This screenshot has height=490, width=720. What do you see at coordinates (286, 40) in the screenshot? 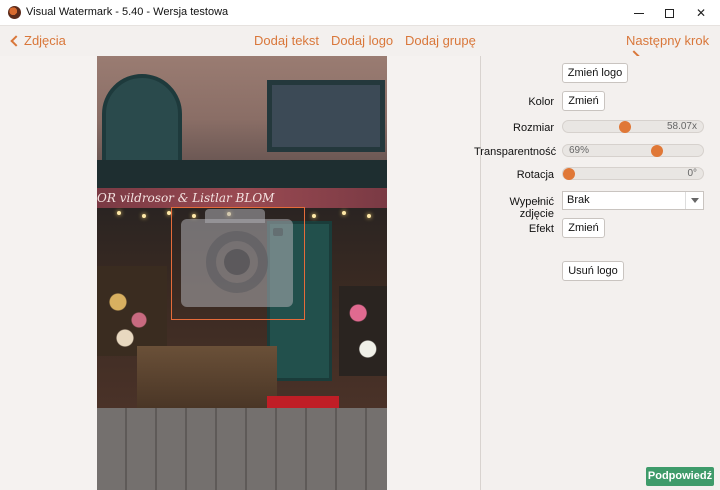
I see `add-text-link: Dodaj tekst` at bounding box center [286, 40].